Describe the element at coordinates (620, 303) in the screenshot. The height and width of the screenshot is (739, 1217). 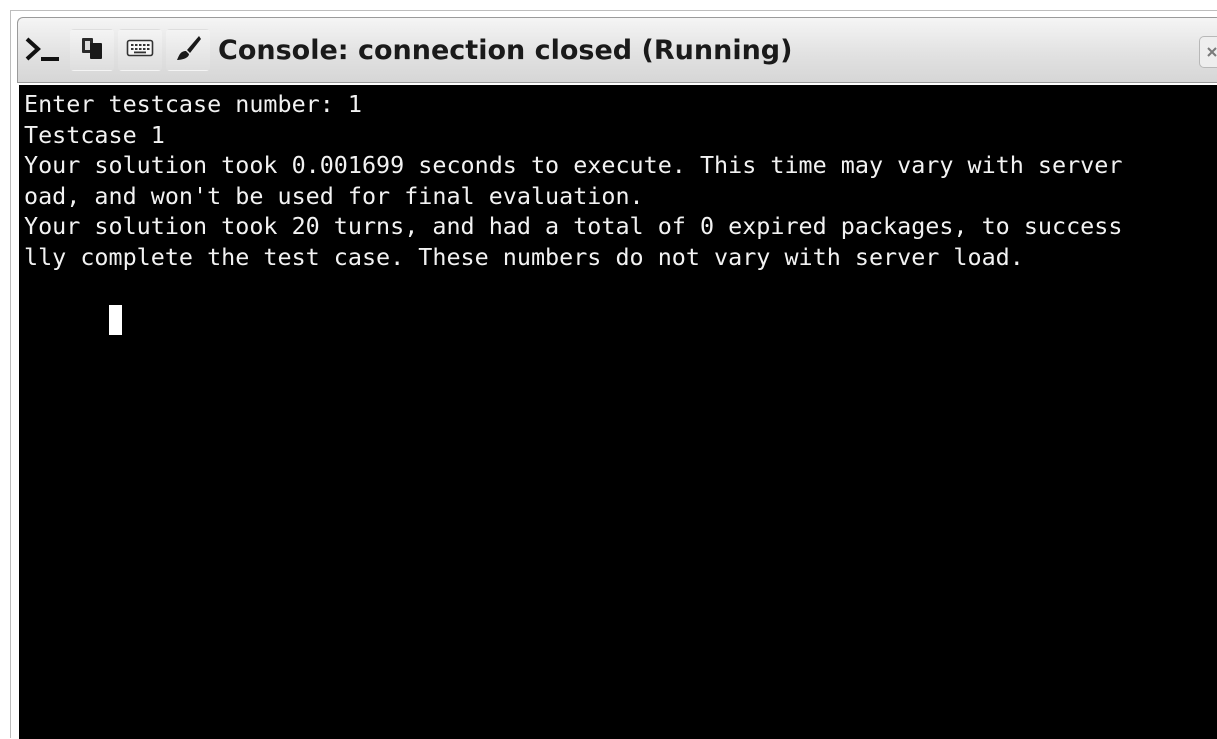
I see `console-input-line` at that location.